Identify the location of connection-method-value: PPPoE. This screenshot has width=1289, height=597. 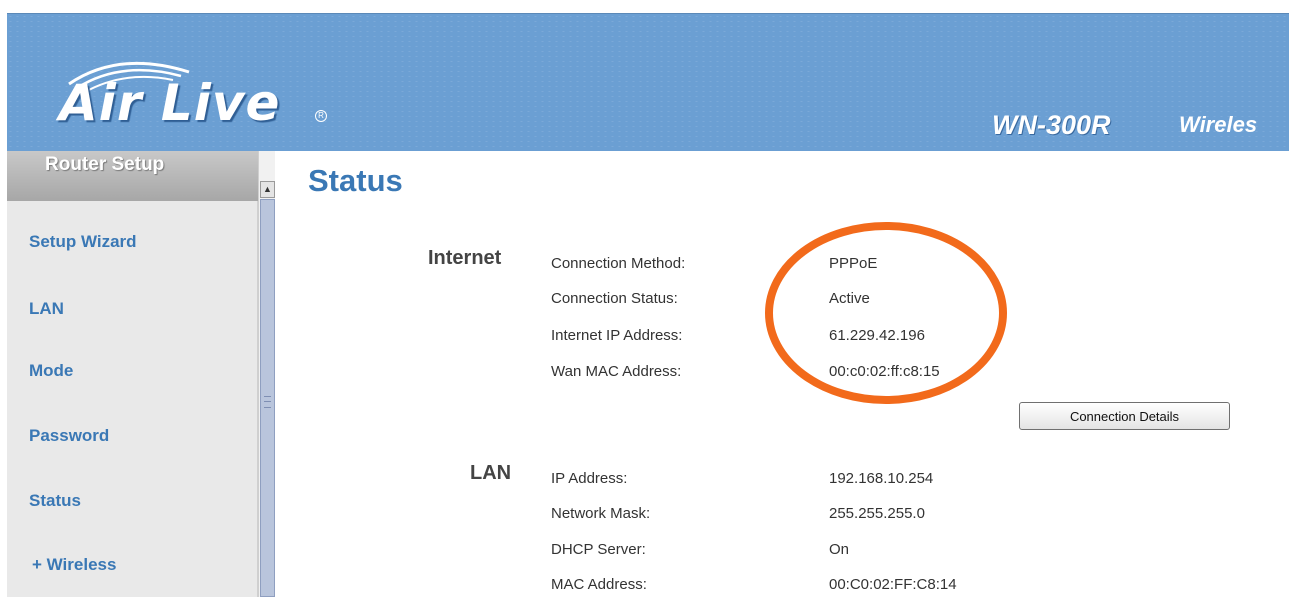
(853, 263).